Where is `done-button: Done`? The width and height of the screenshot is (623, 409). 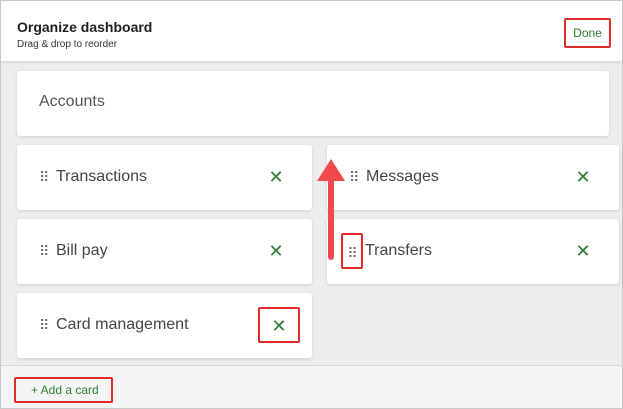
done-button: Done is located at coordinates (587, 33).